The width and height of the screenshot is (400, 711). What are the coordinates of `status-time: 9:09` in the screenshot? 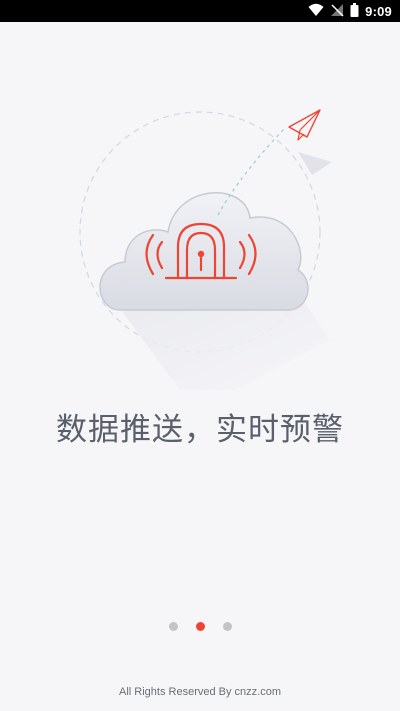 It's located at (378, 11).